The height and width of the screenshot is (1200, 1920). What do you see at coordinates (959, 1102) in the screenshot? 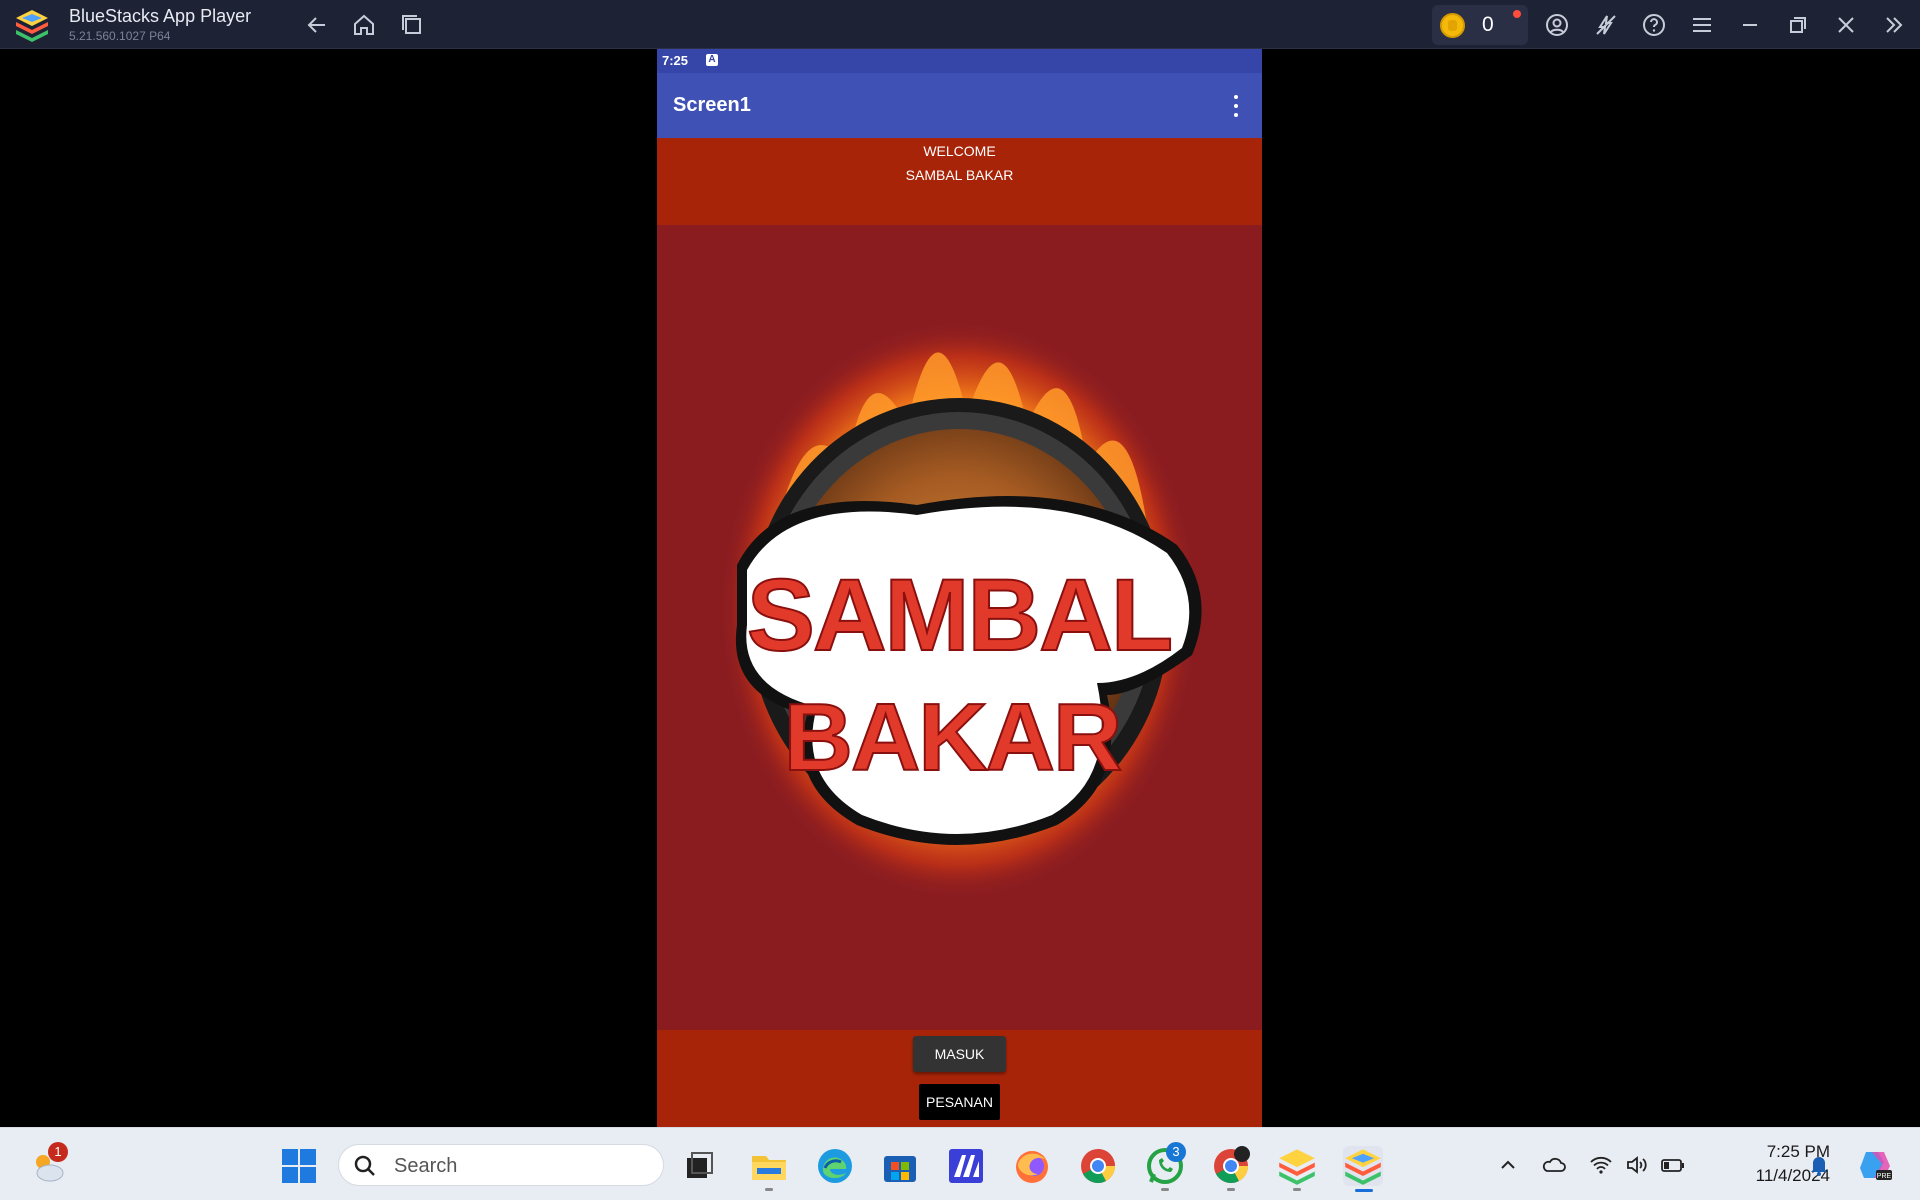
I see `pesanan-button: PESANAN` at bounding box center [959, 1102].